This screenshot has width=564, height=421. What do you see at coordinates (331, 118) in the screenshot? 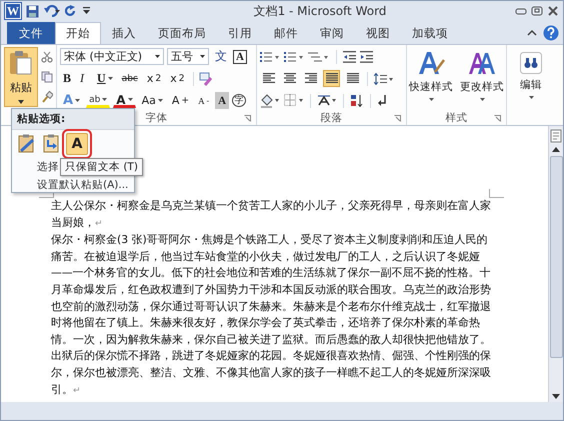
I see `group-label: 段落` at bounding box center [331, 118].